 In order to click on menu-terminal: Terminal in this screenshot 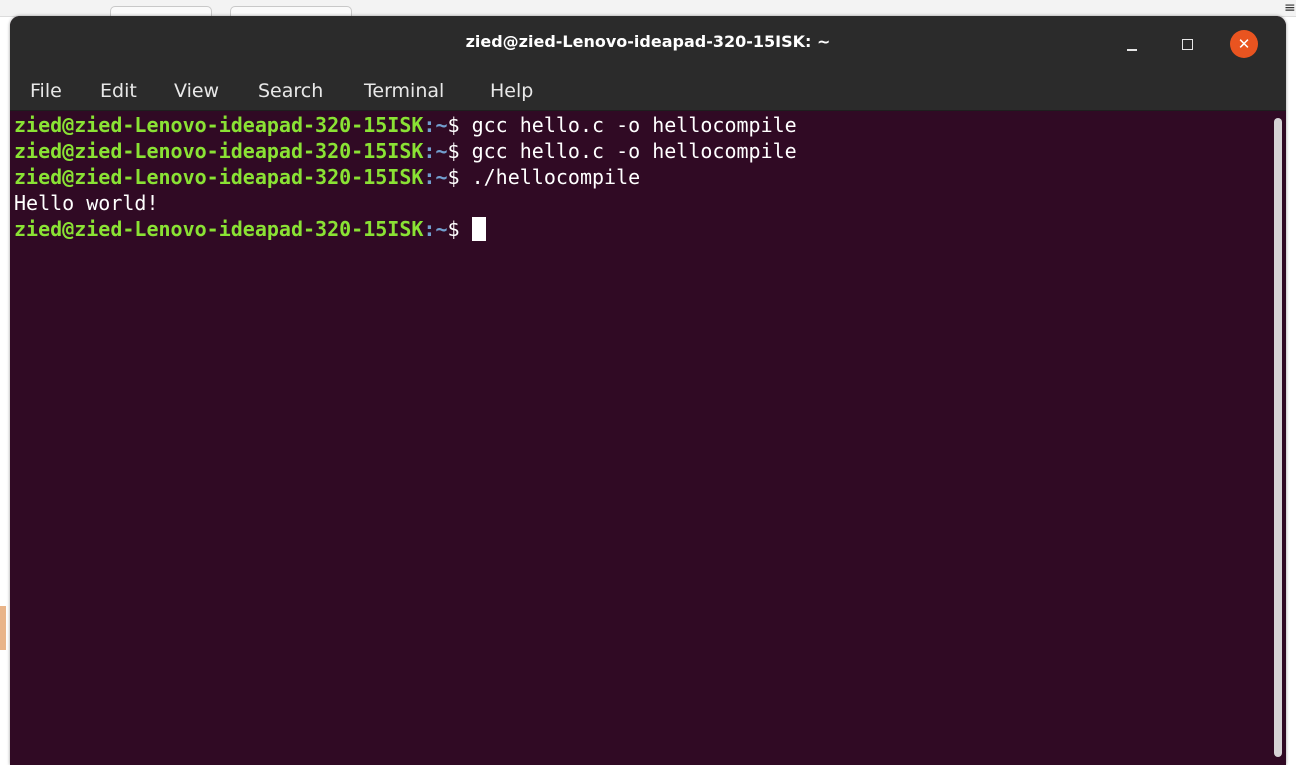, I will do `click(404, 91)`.